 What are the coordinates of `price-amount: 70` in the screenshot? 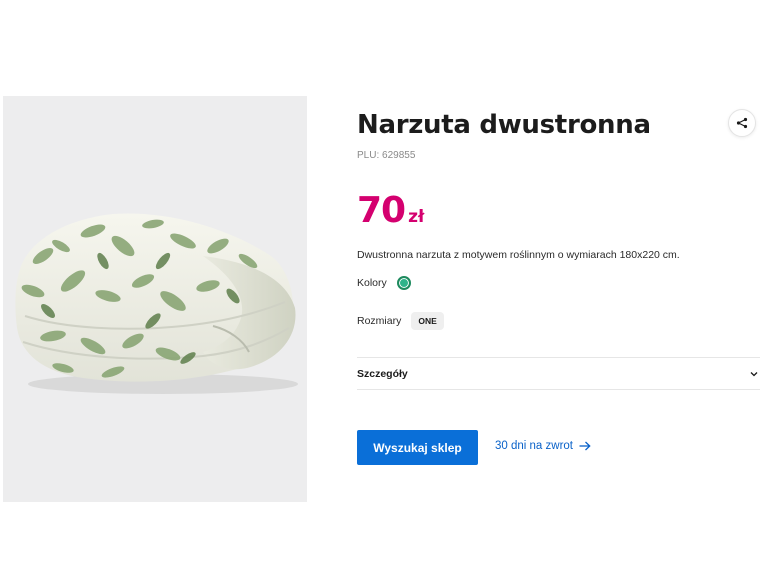 It's located at (381, 210).